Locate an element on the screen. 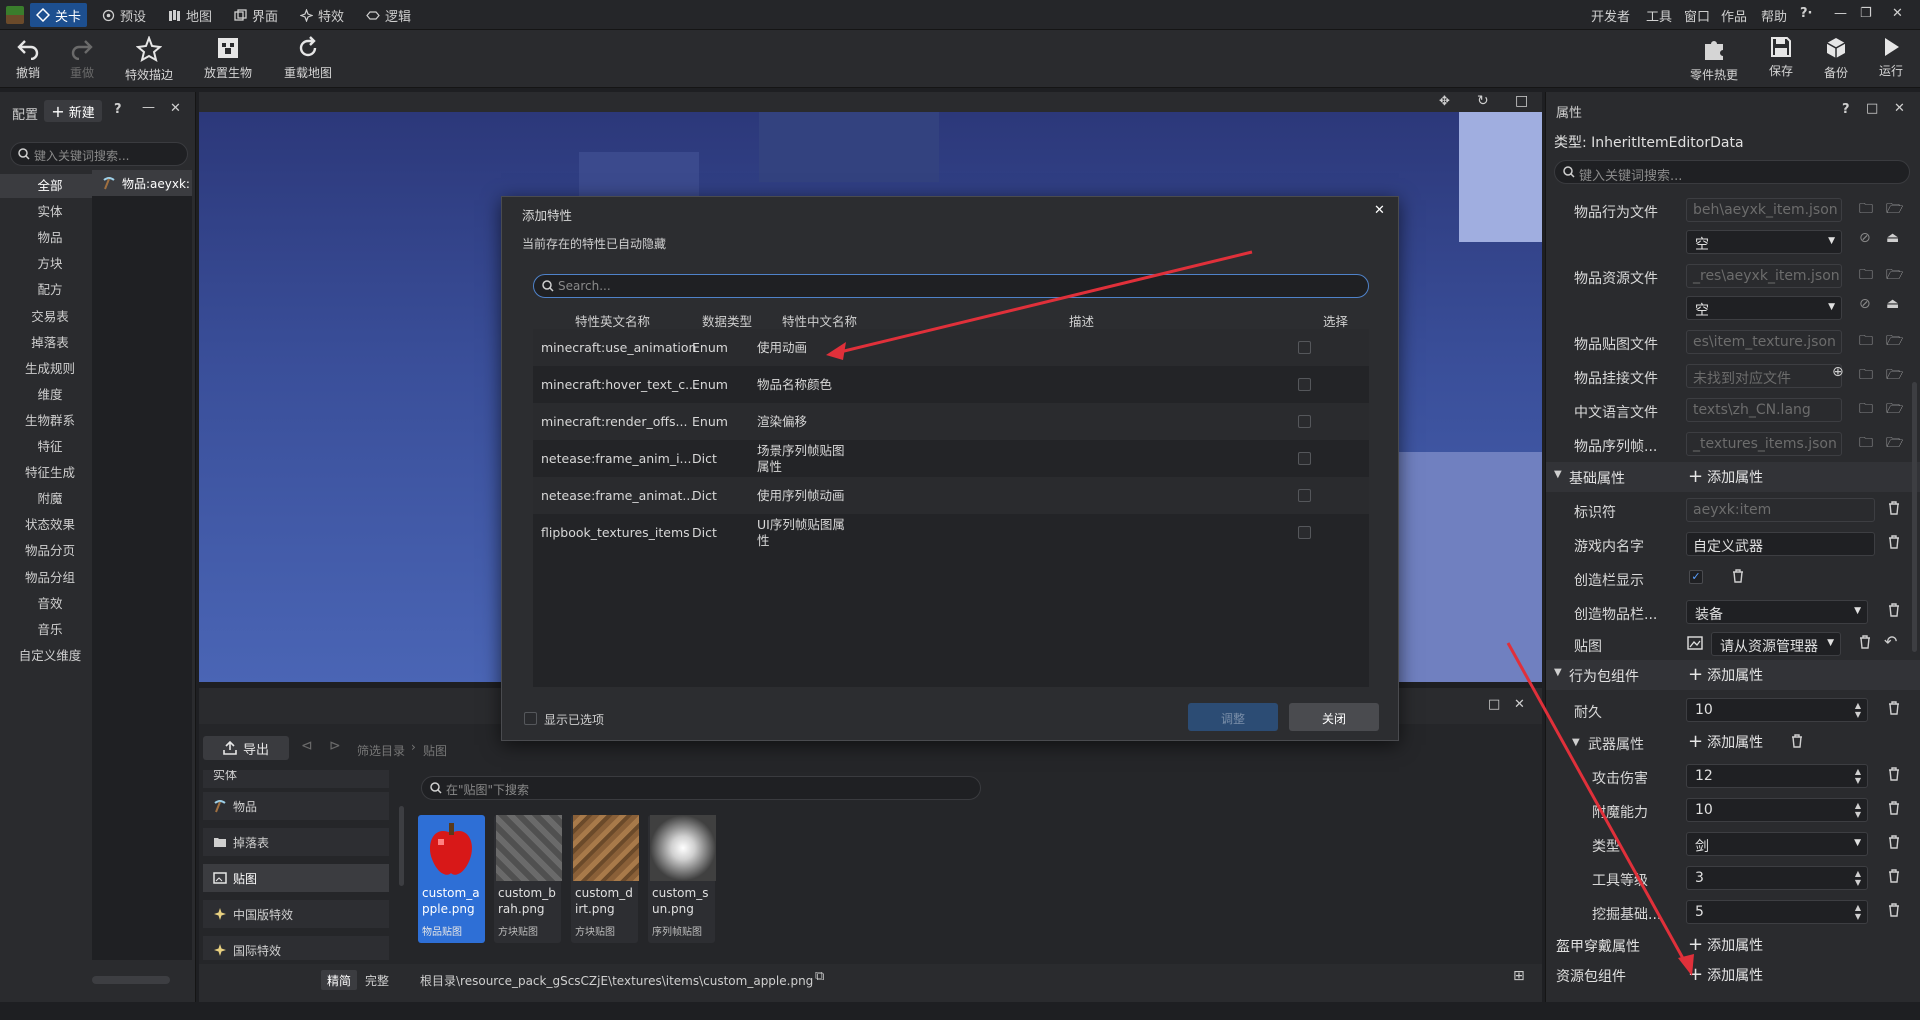 This screenshot has height=1020, width=1920. breadcrumb-current: 贴图 is located at coordinates (435, 750).